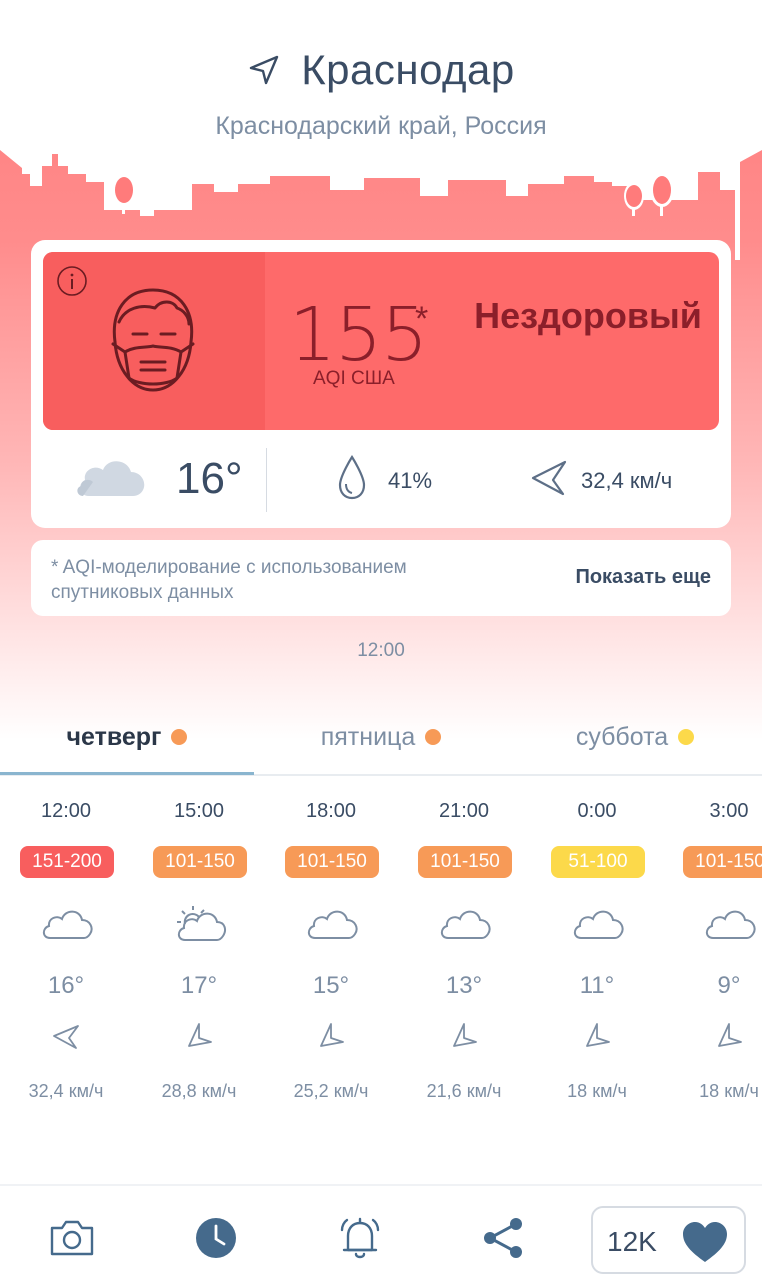  I want to click on city-name: Краснодар, so click(408, 70).